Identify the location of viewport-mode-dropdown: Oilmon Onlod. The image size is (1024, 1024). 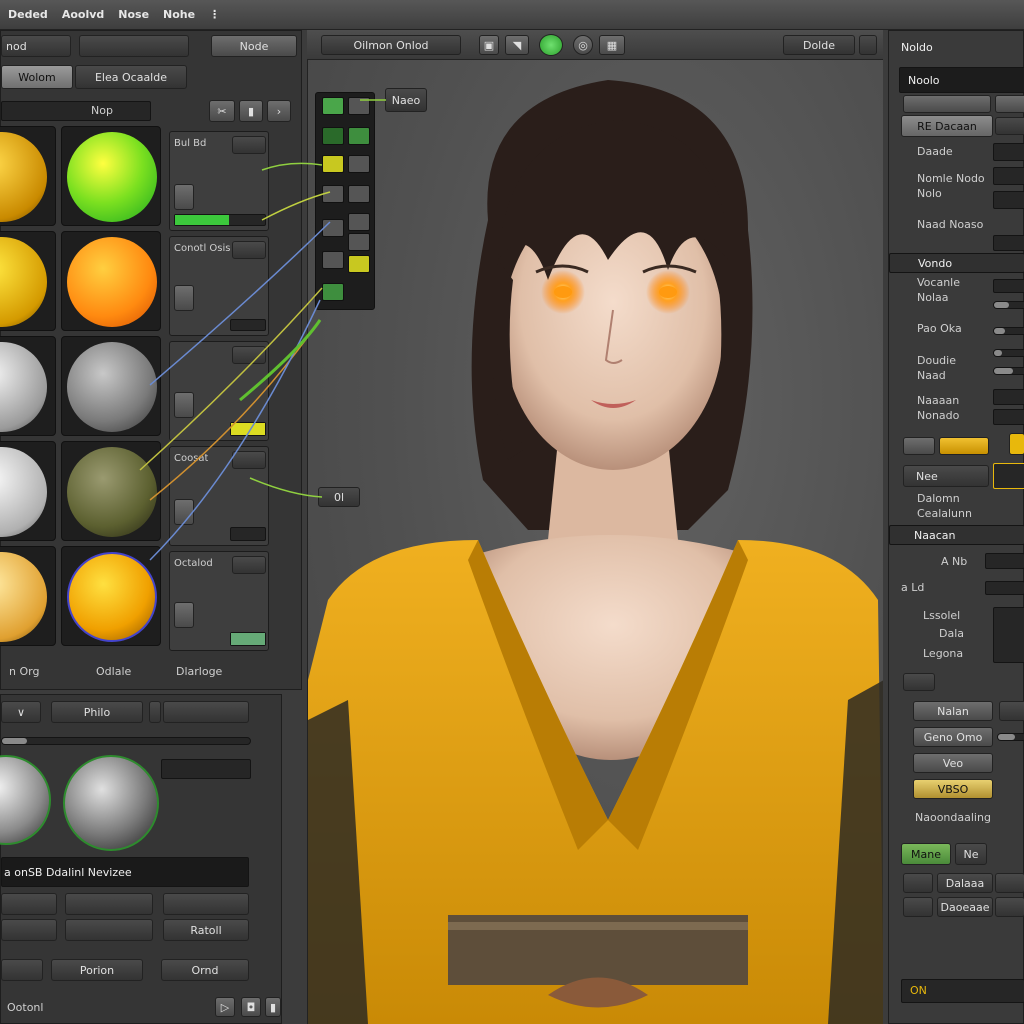
(391, 45).